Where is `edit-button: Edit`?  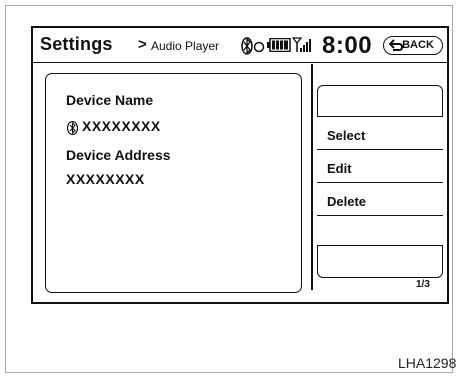
edit-button: Edit is located at coordinates (380, 166).